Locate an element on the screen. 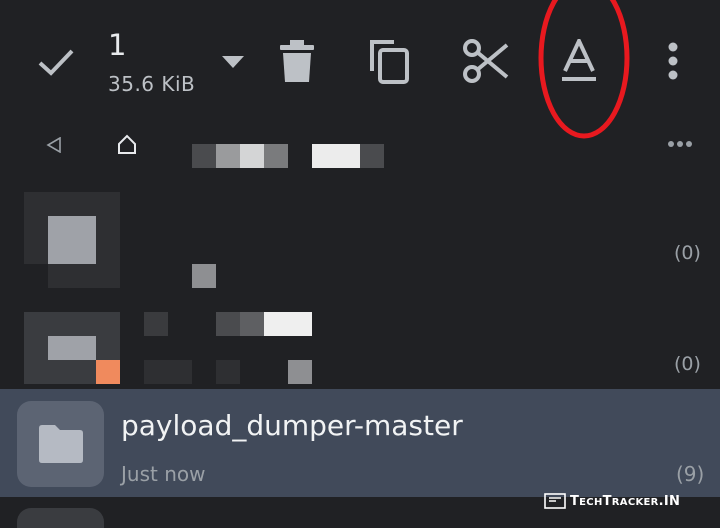 This screenshot has height=528, width=720. file-row-4-icon is located at coordinates (60, 518).